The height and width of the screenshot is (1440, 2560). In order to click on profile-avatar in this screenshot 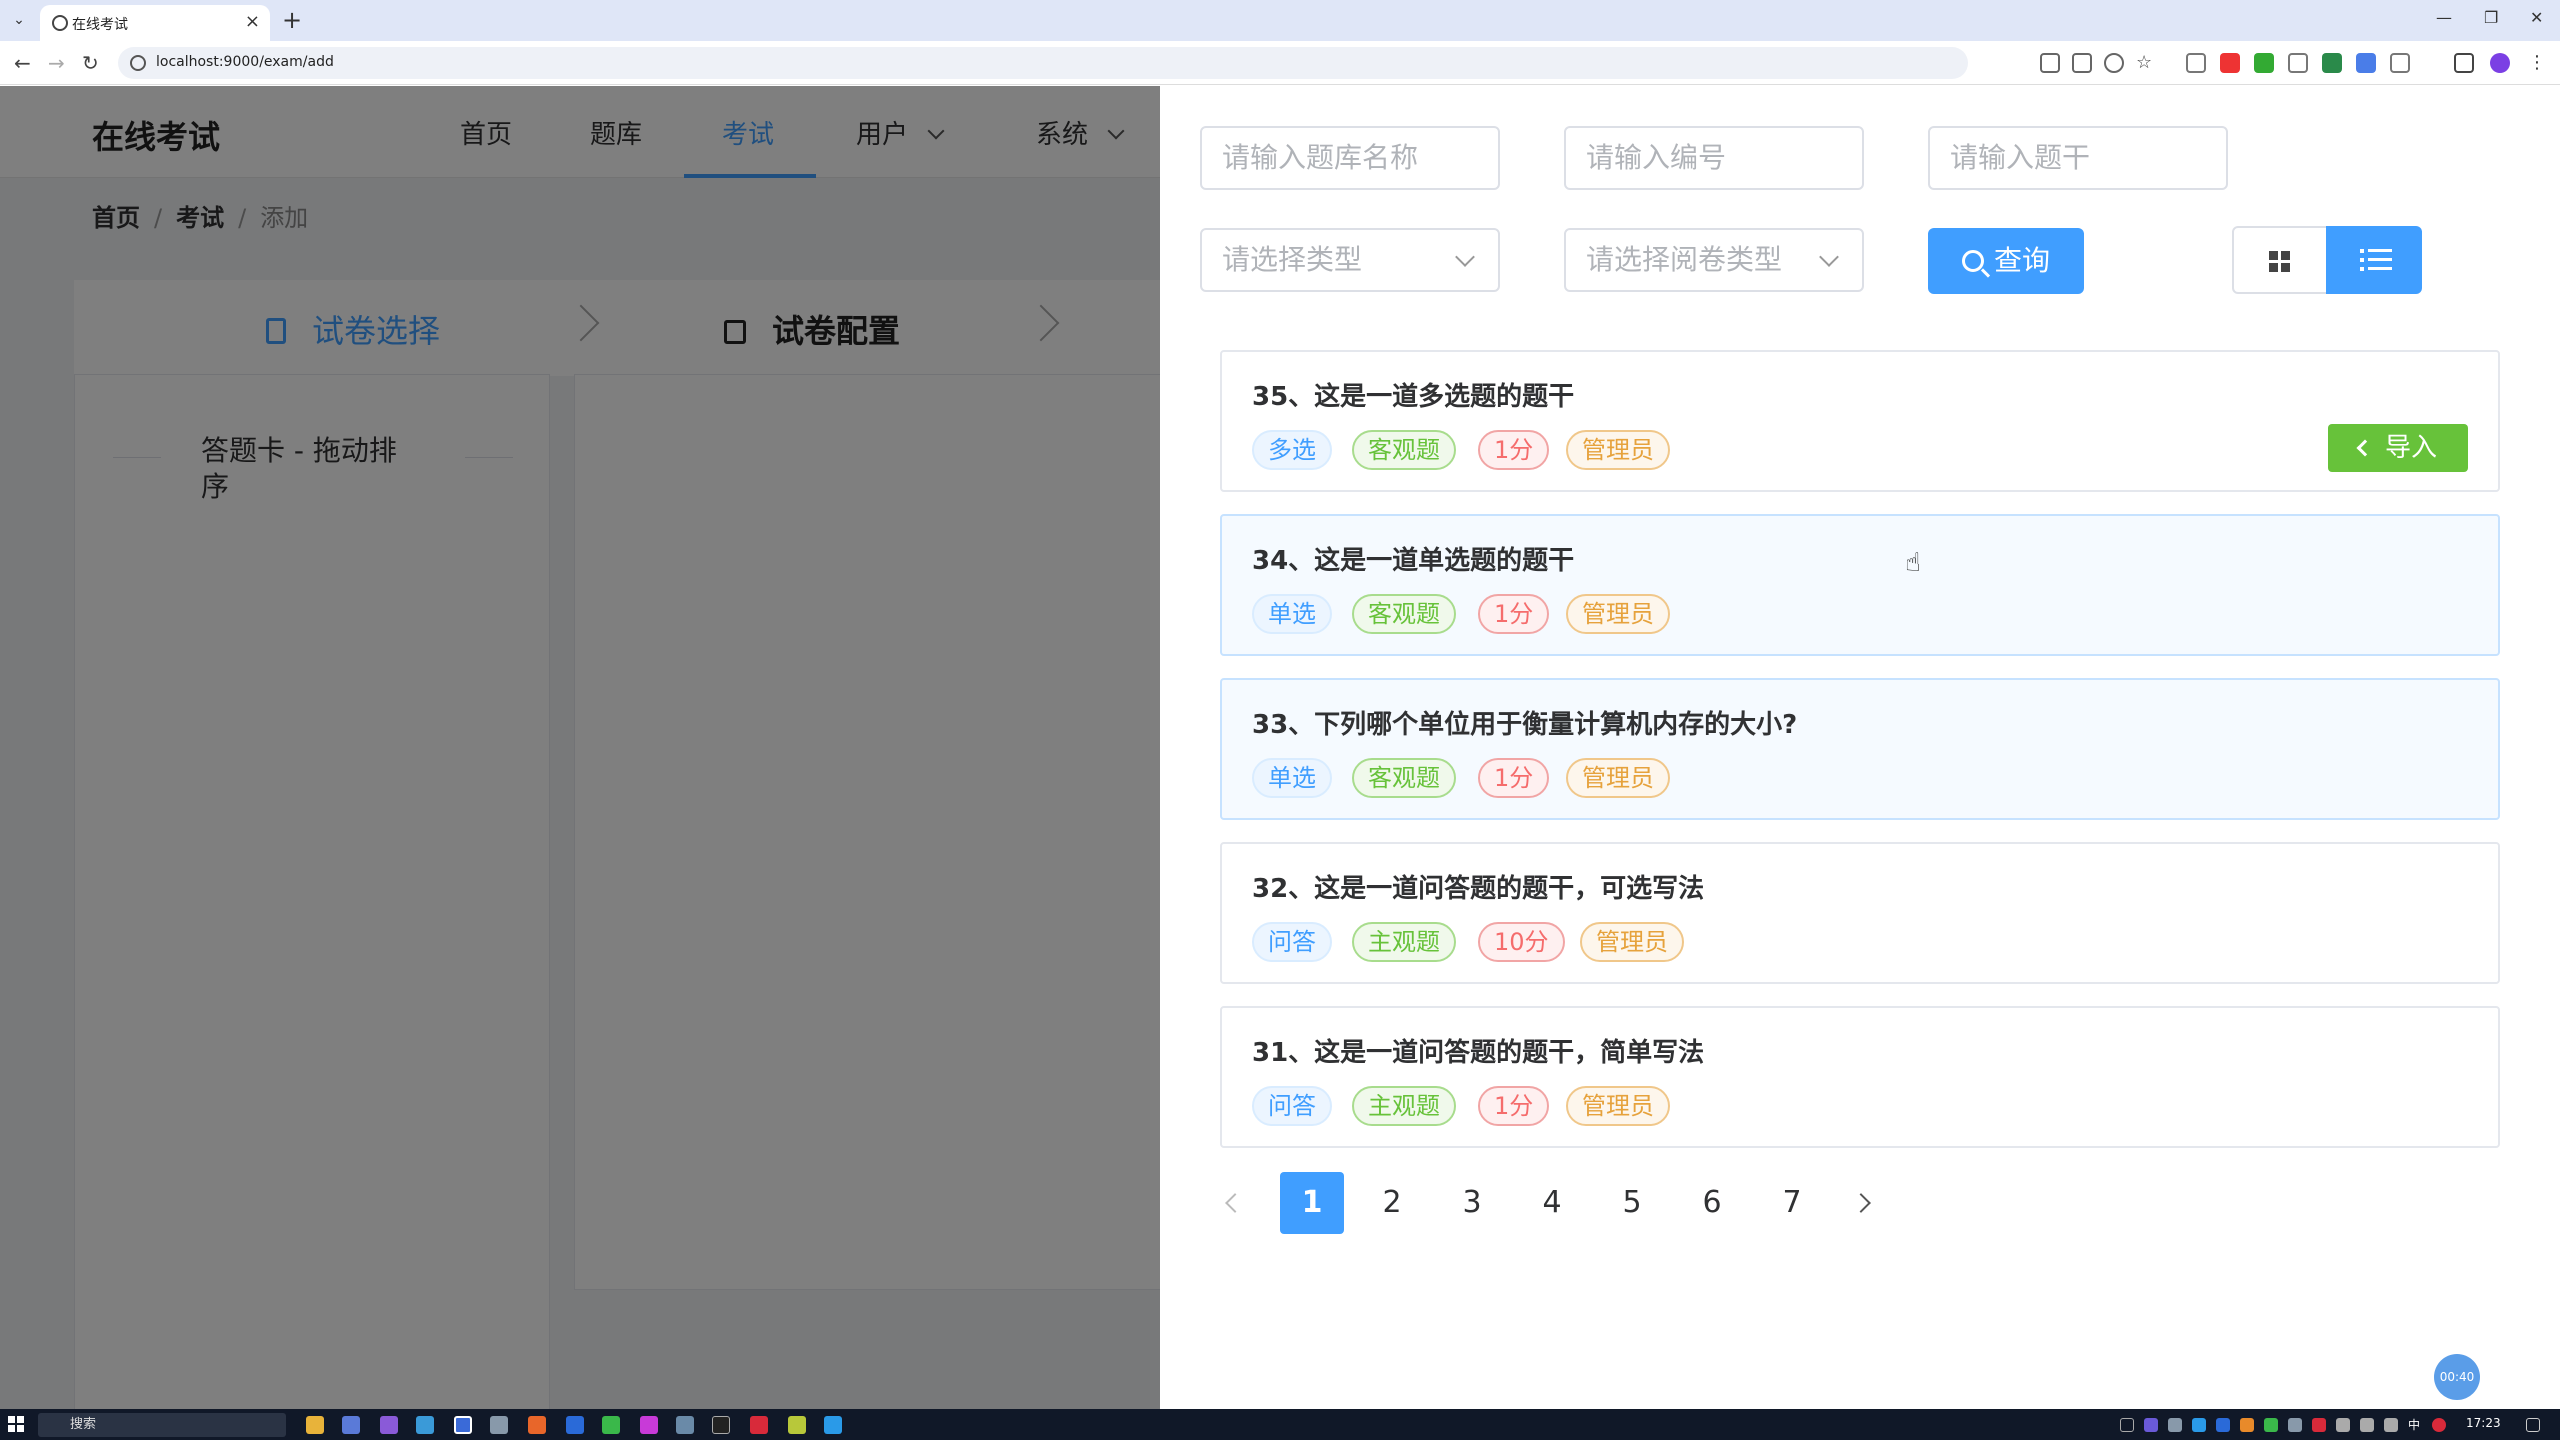, I will do `click(2500, 63)`.